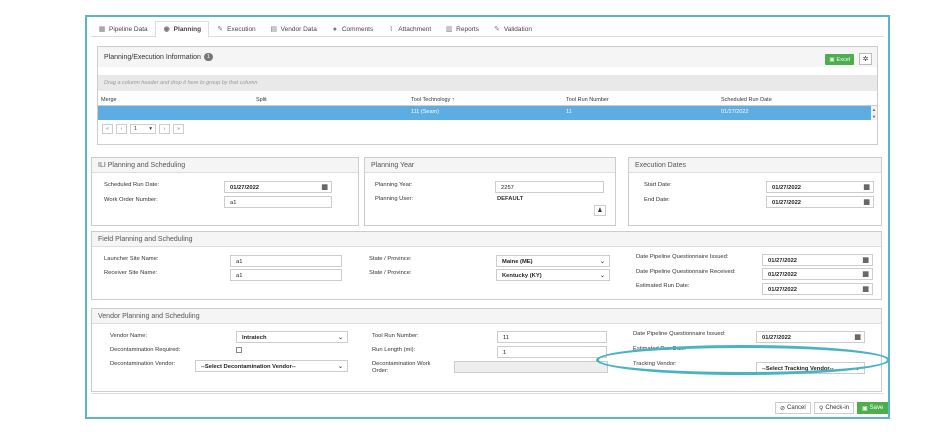  I want to click on vendor-name-select: Intratech ⌄, so click(292, 337).